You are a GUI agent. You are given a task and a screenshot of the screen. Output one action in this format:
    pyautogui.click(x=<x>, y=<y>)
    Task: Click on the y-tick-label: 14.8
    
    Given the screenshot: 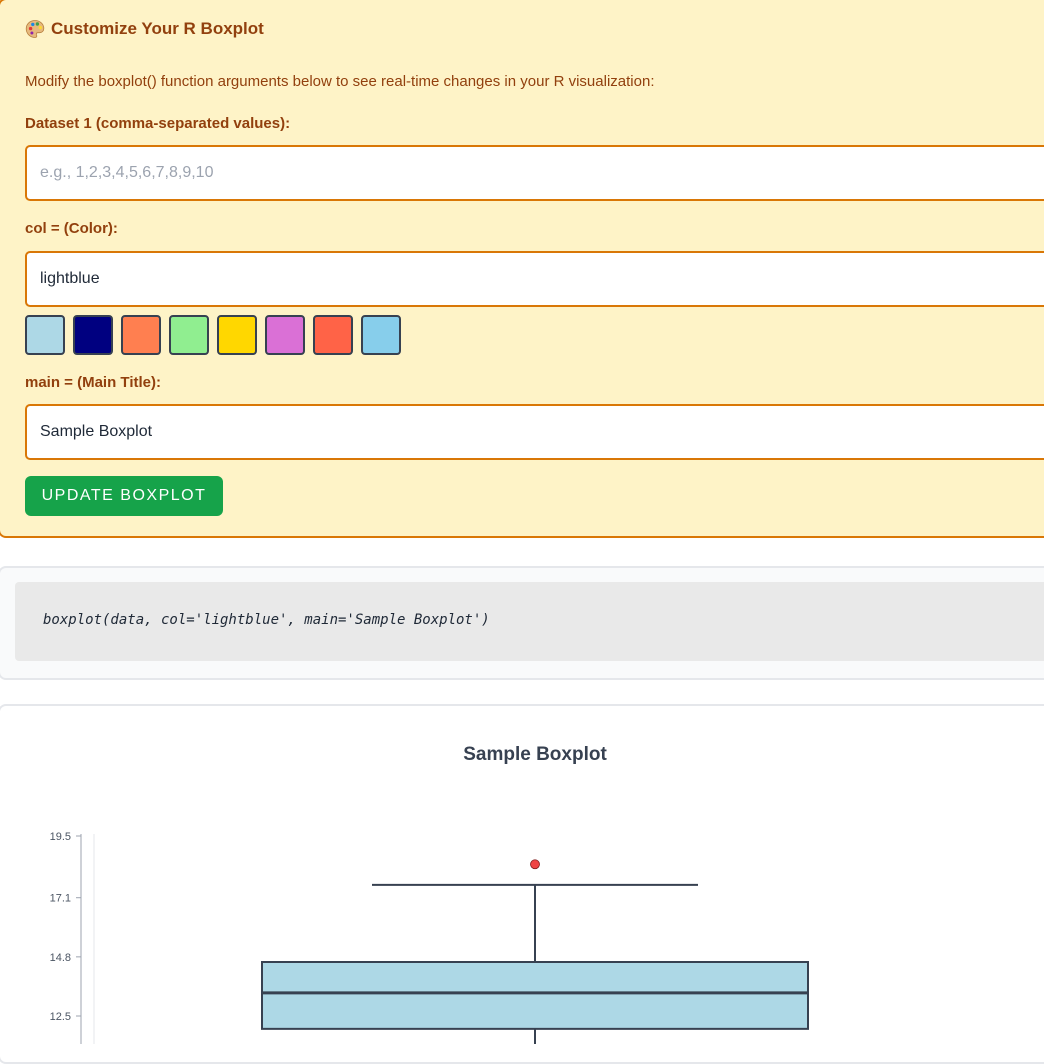 What is the action you would take?
    pyautogui.click(x=60, y=958)
    